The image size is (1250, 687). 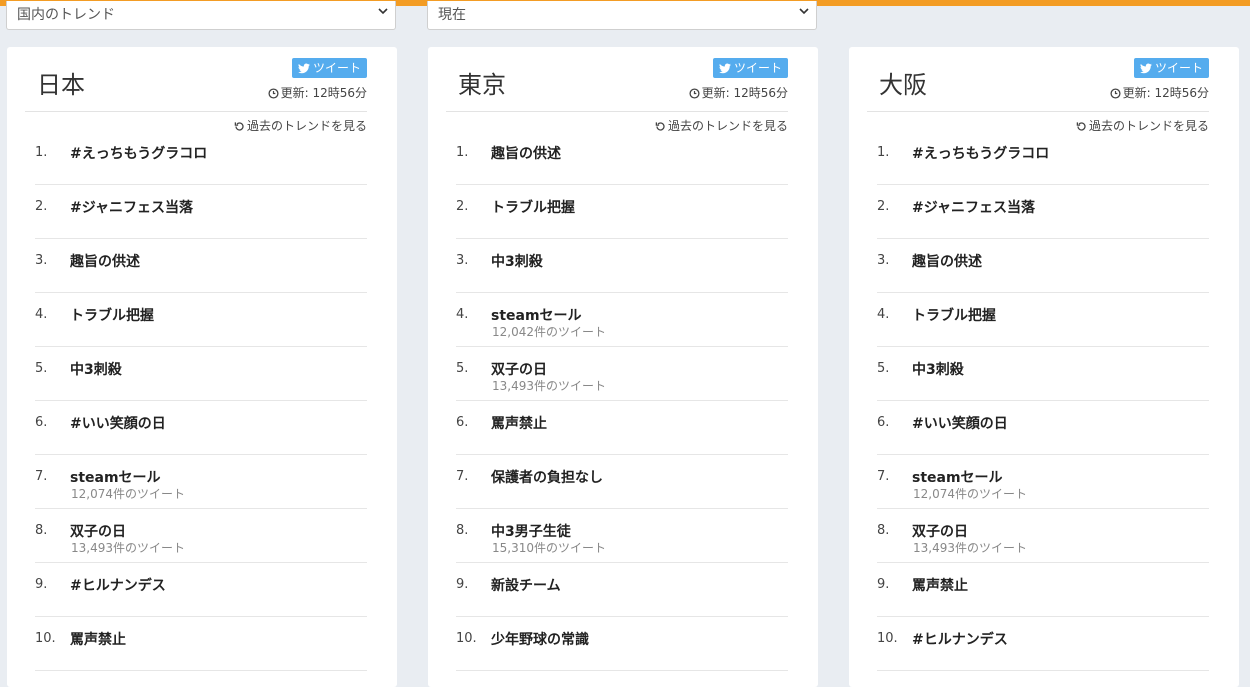 What do you see at coordinates (41, 476) in the screenshot?
I see `trend-rank: 7.` at bounding box center [41, 476].